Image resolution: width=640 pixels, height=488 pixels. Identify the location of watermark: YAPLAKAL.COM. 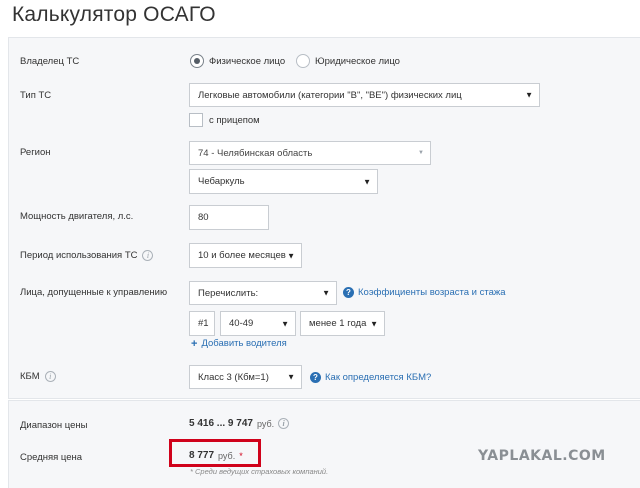
(542, 456).